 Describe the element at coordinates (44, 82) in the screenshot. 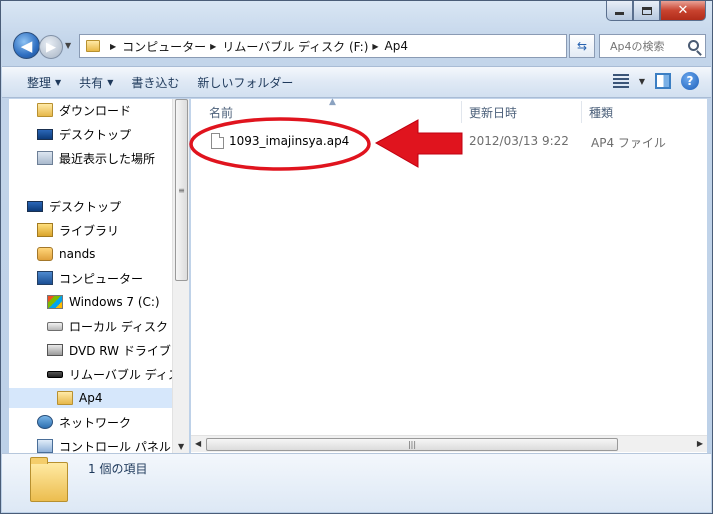

I see `organize-button: 整理 ▼` at that location.